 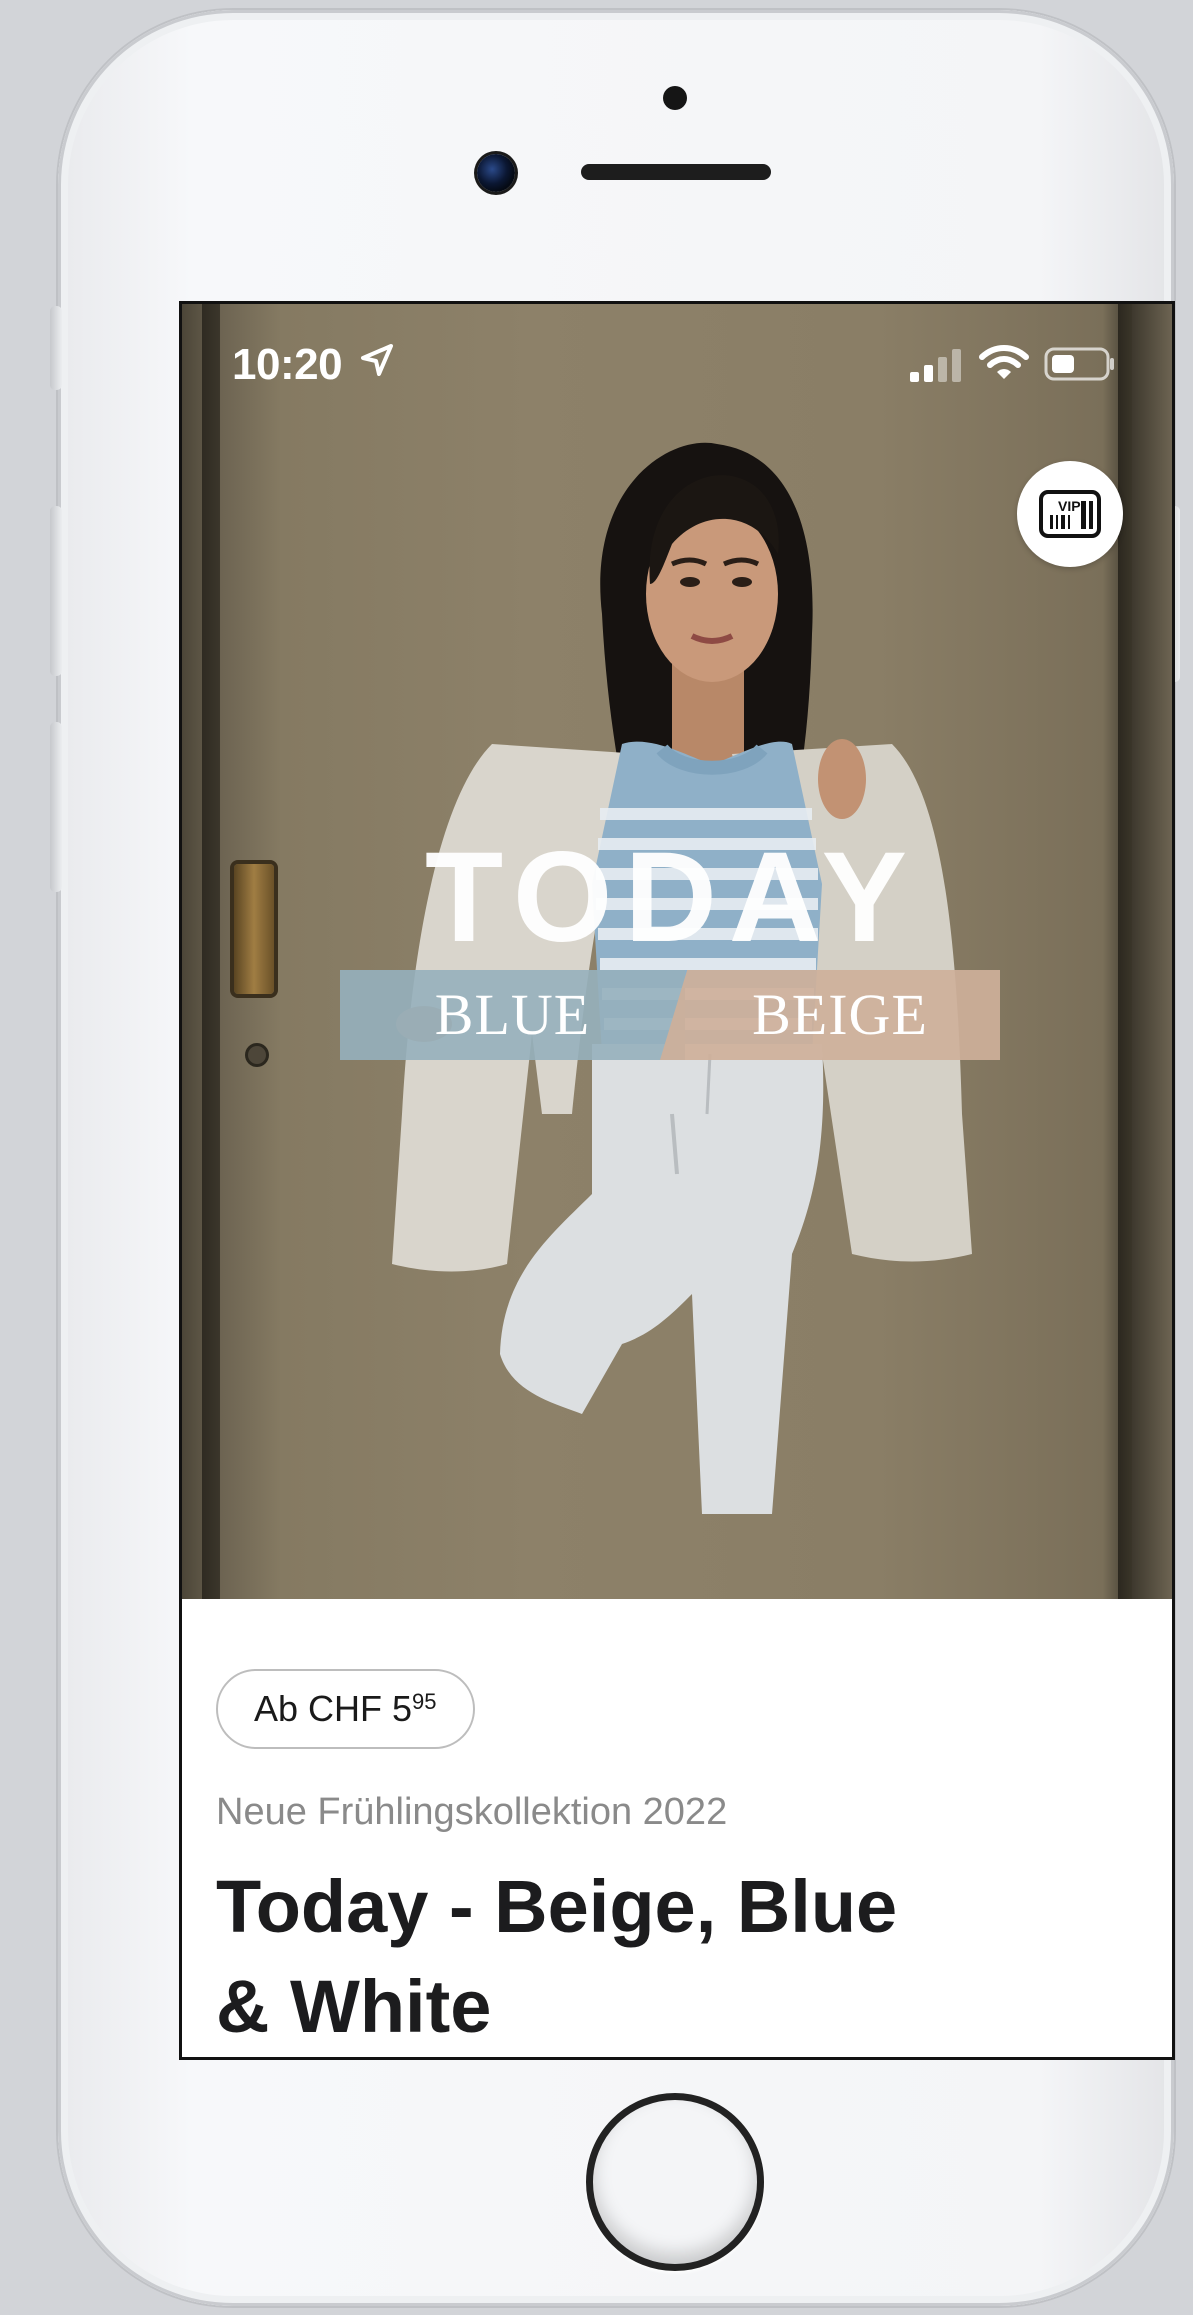 I want to click on vip-card-button: VIP, so click(x=1070, y=514).